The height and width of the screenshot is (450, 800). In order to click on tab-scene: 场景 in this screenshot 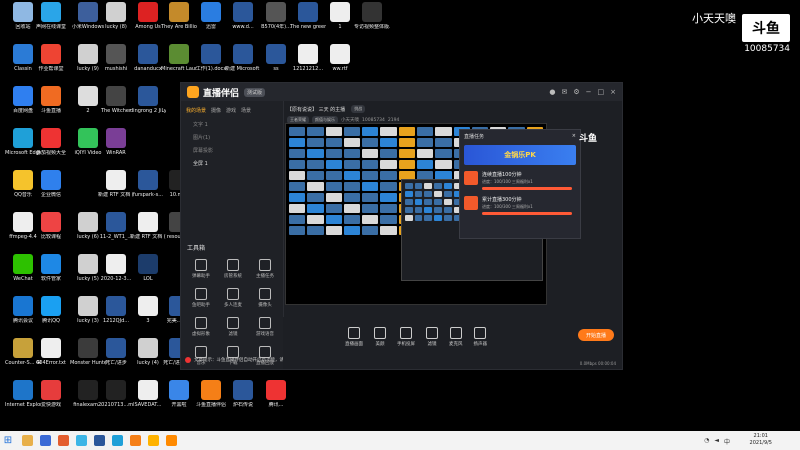, I will do `click(246, 110)`.